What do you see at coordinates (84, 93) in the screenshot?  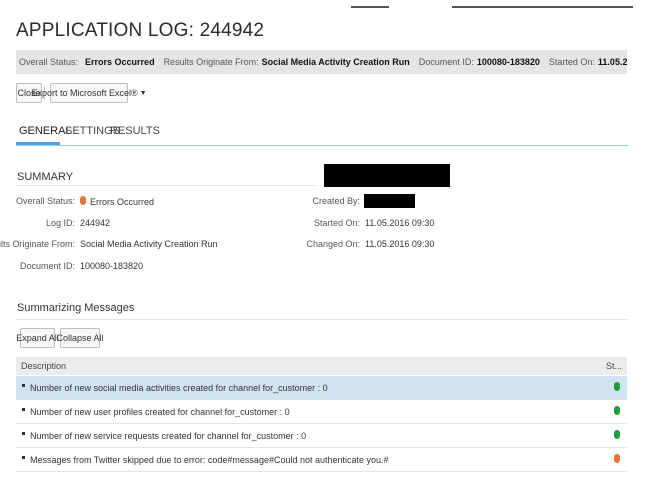 I see `export-excel-label: Export to Microsoft Excel®` at bounding box center [84, 93].